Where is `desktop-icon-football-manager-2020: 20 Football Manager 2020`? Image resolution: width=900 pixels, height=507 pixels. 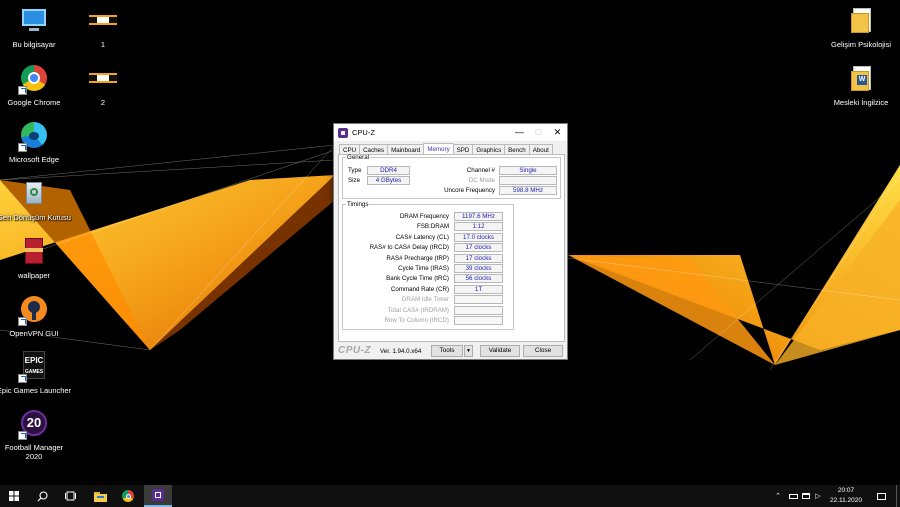 desktop-icon-football-manager-2020: 20 Football Manager 2020 is located at coordinates (37, 434).